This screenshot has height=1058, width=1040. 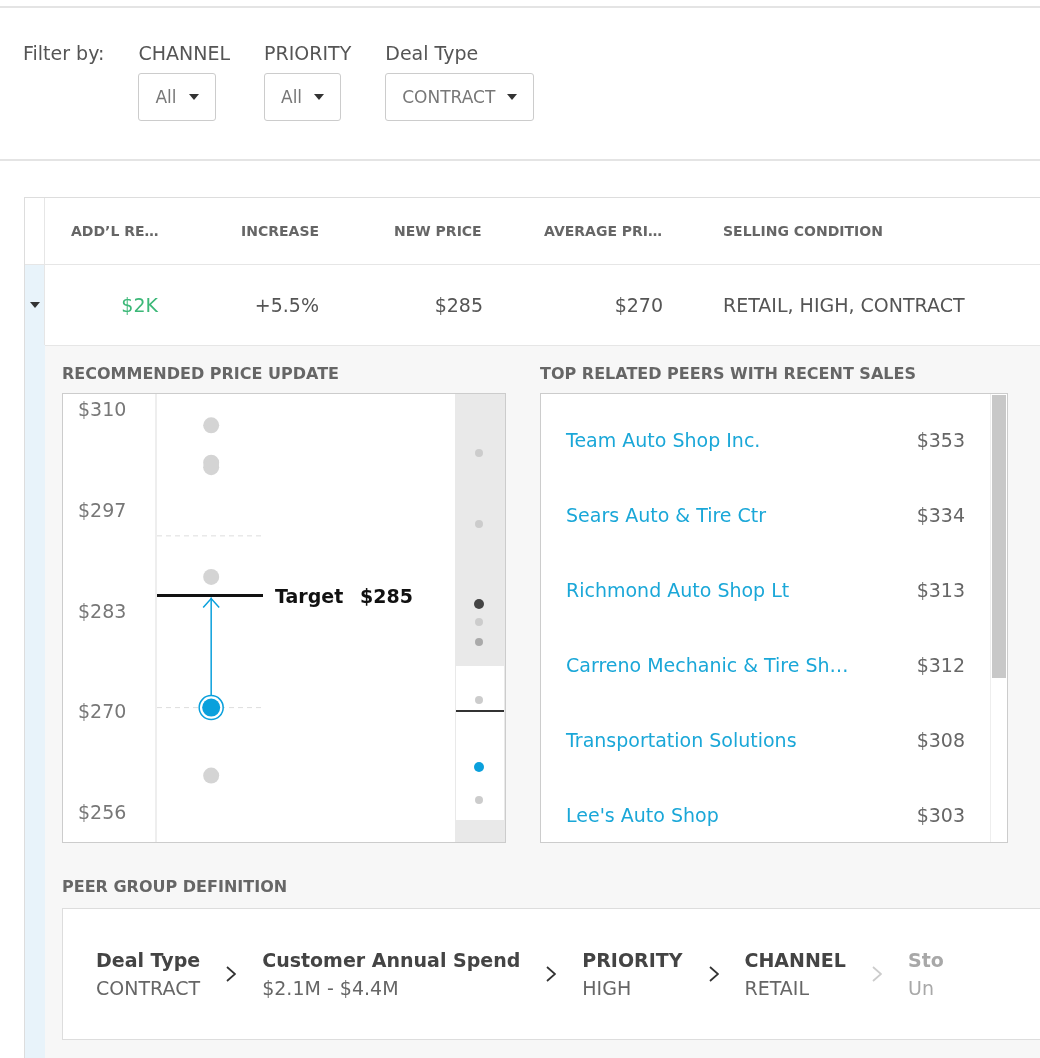 I want to click on step-name: Customer Annual Spend, so click(x=391, y=960).